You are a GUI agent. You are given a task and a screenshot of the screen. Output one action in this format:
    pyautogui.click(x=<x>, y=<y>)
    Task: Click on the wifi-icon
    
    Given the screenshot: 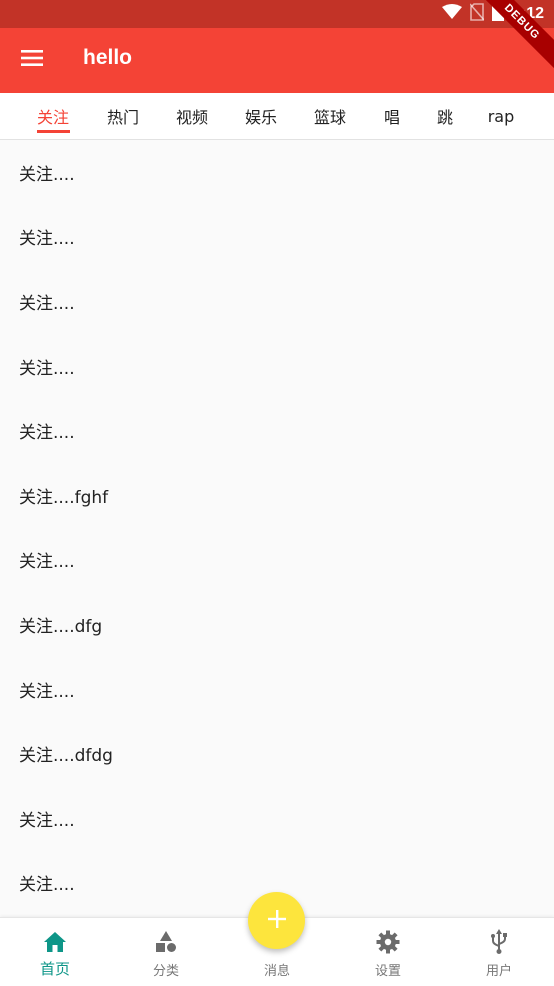 What is the action you would take?
    pyautogui.click(x=451, y=14)
    